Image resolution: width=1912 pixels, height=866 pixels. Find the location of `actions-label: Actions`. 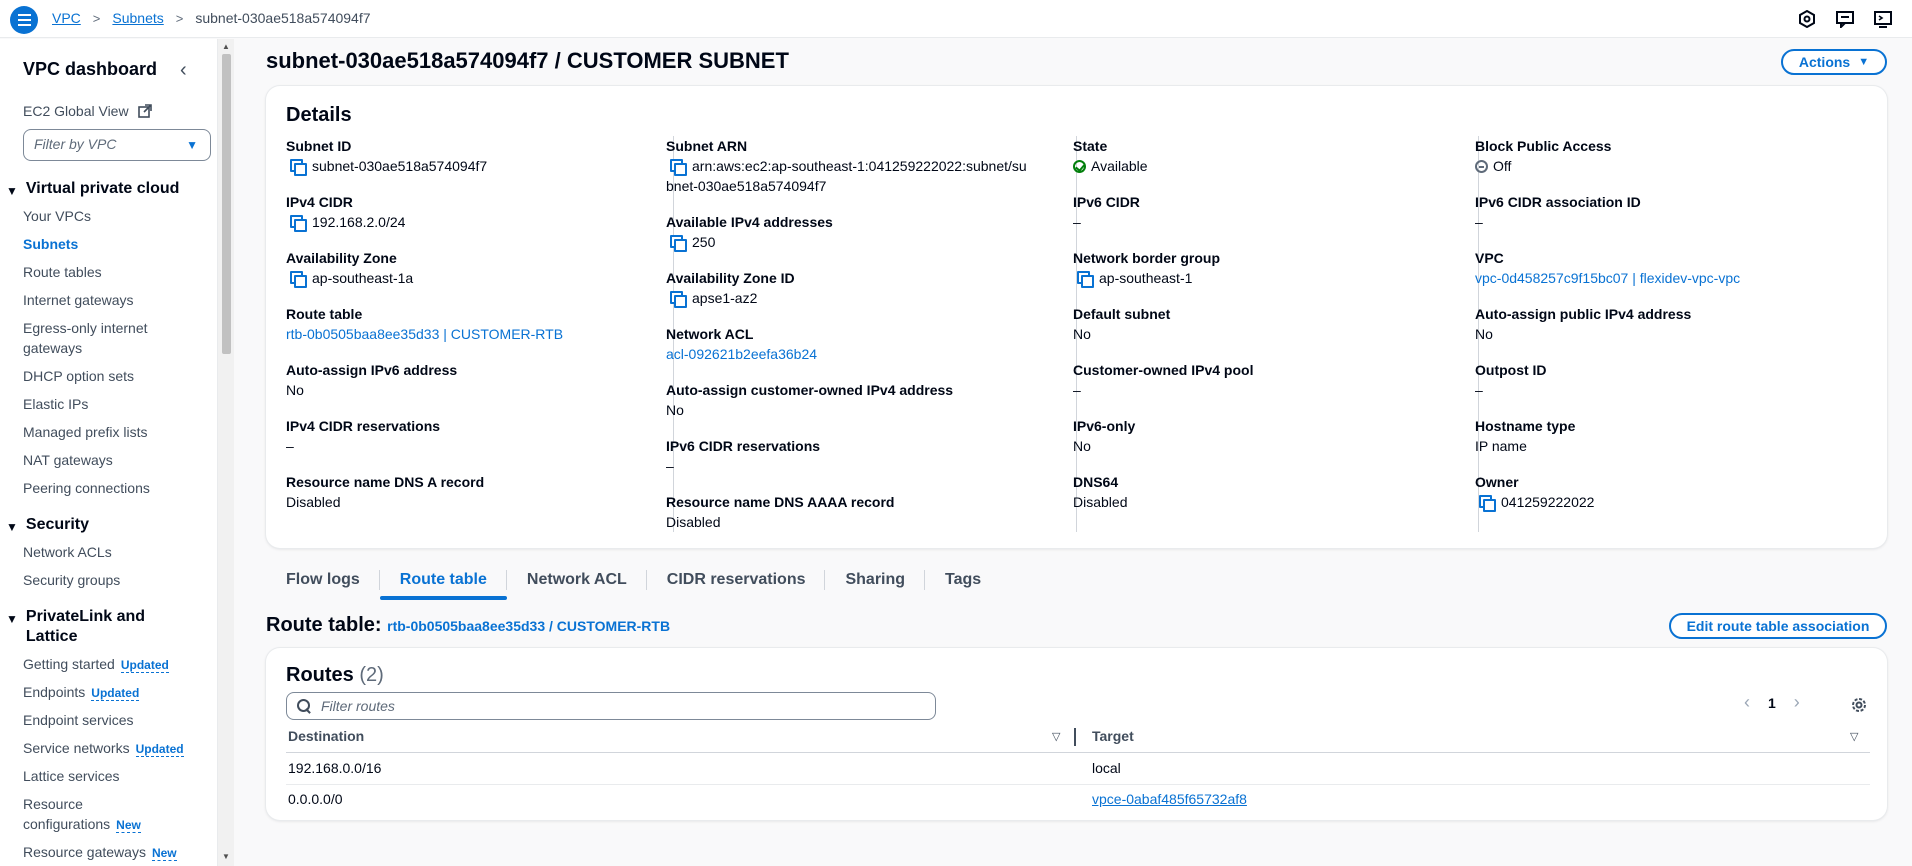

actions-label: Actions is located at coordinates (1824, 62).